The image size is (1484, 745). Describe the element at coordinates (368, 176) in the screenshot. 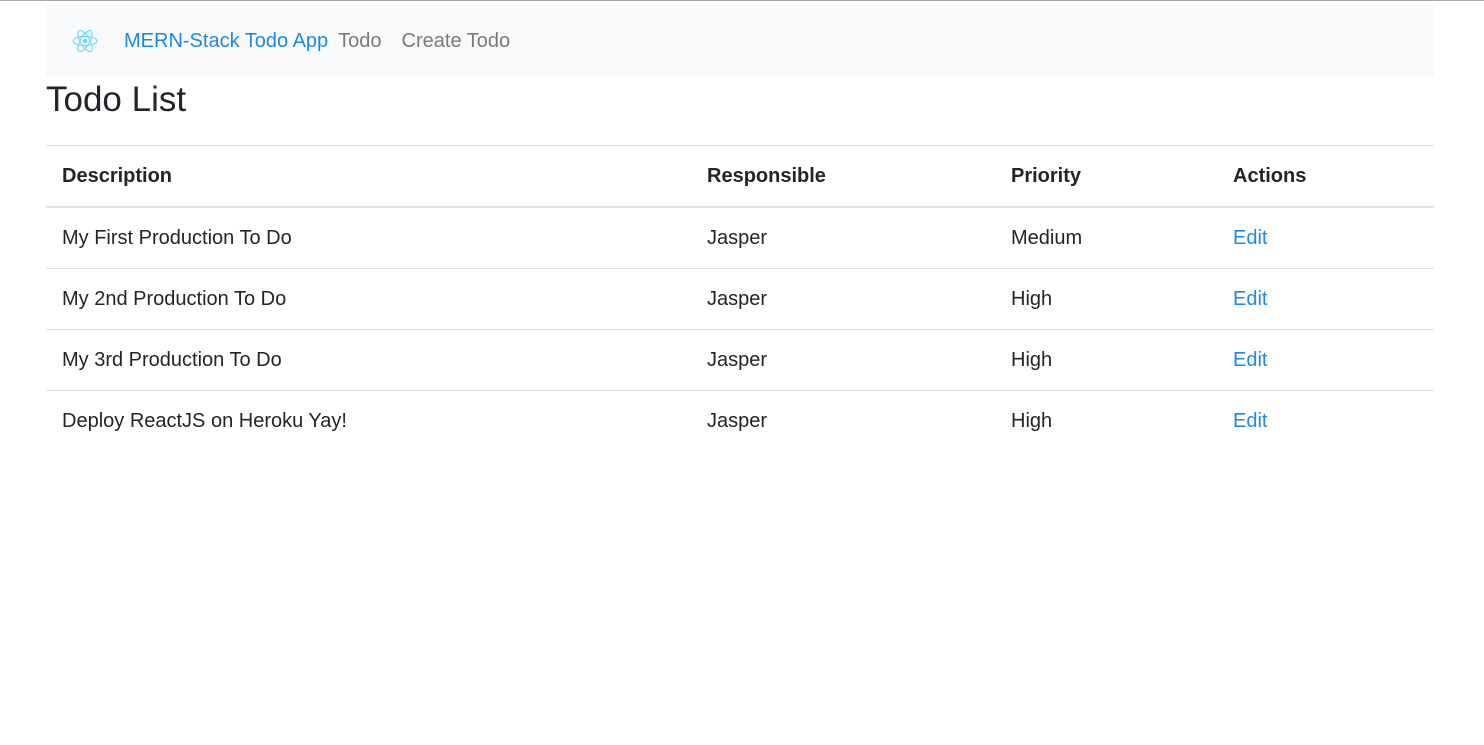

I see `header-description: Description` at that location.